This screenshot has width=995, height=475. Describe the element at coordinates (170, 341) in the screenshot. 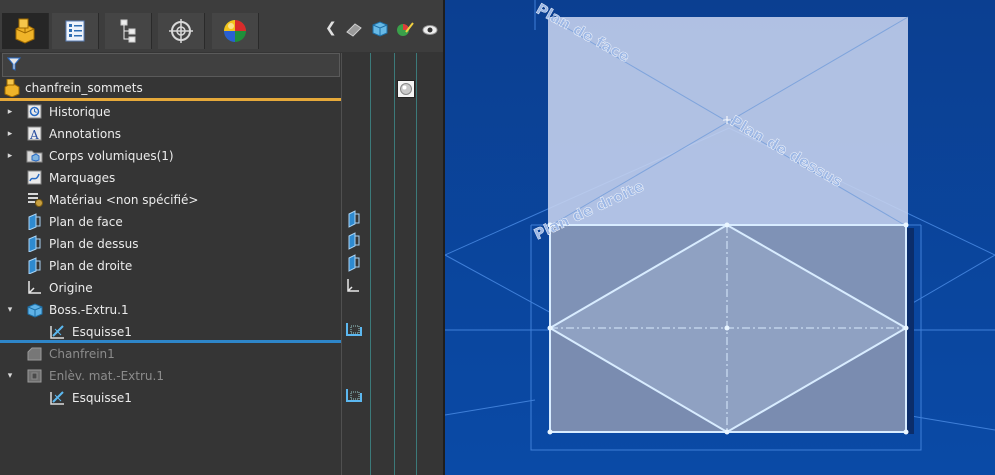

I see `rollback-bar` at that location.